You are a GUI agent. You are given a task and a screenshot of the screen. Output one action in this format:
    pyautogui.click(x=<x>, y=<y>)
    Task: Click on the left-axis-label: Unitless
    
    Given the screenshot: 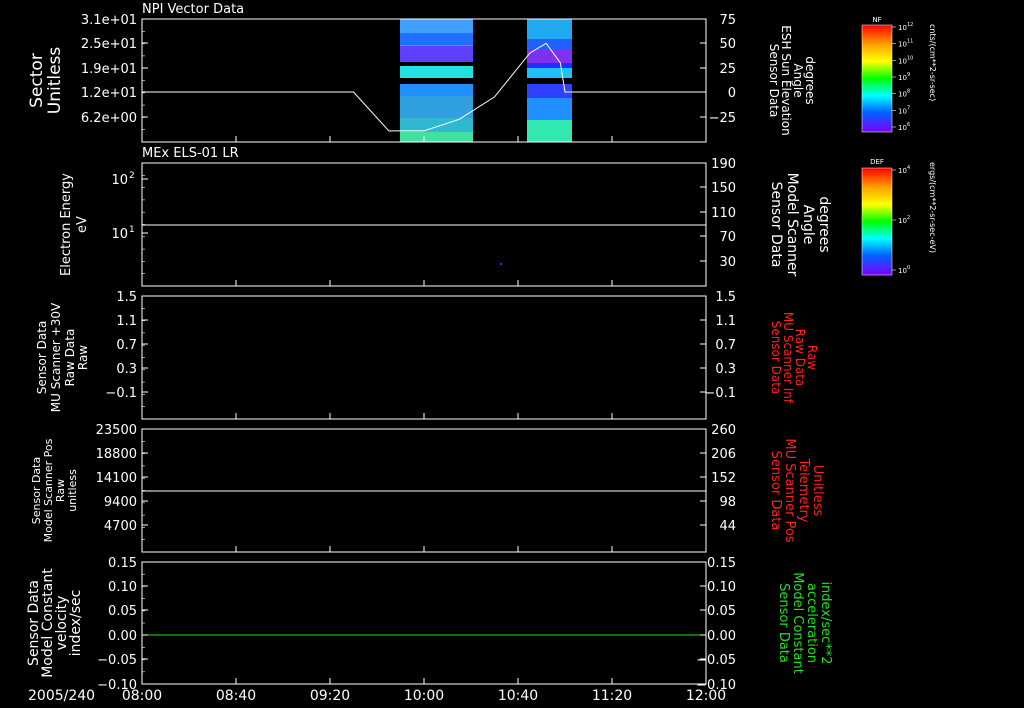 What is the action you would take?
    pyautogui.click(x=55, y=81)
    